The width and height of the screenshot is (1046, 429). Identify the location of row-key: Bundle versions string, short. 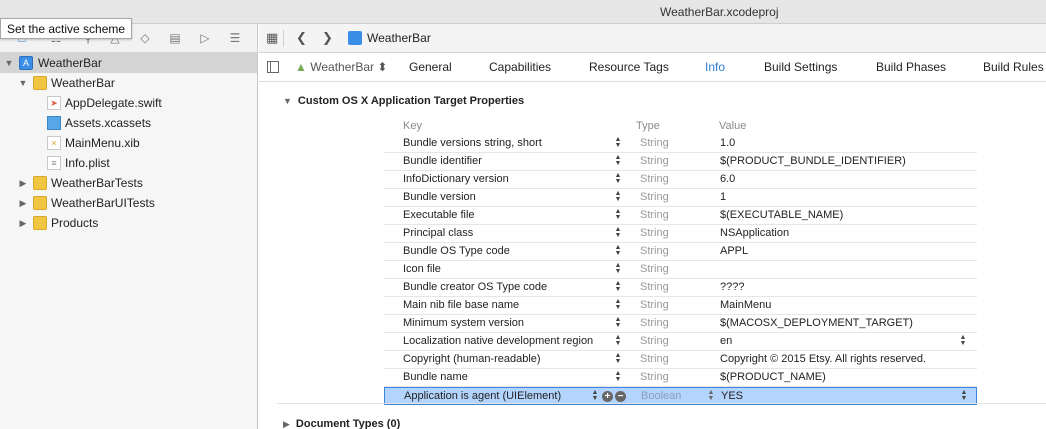
(472, 143).